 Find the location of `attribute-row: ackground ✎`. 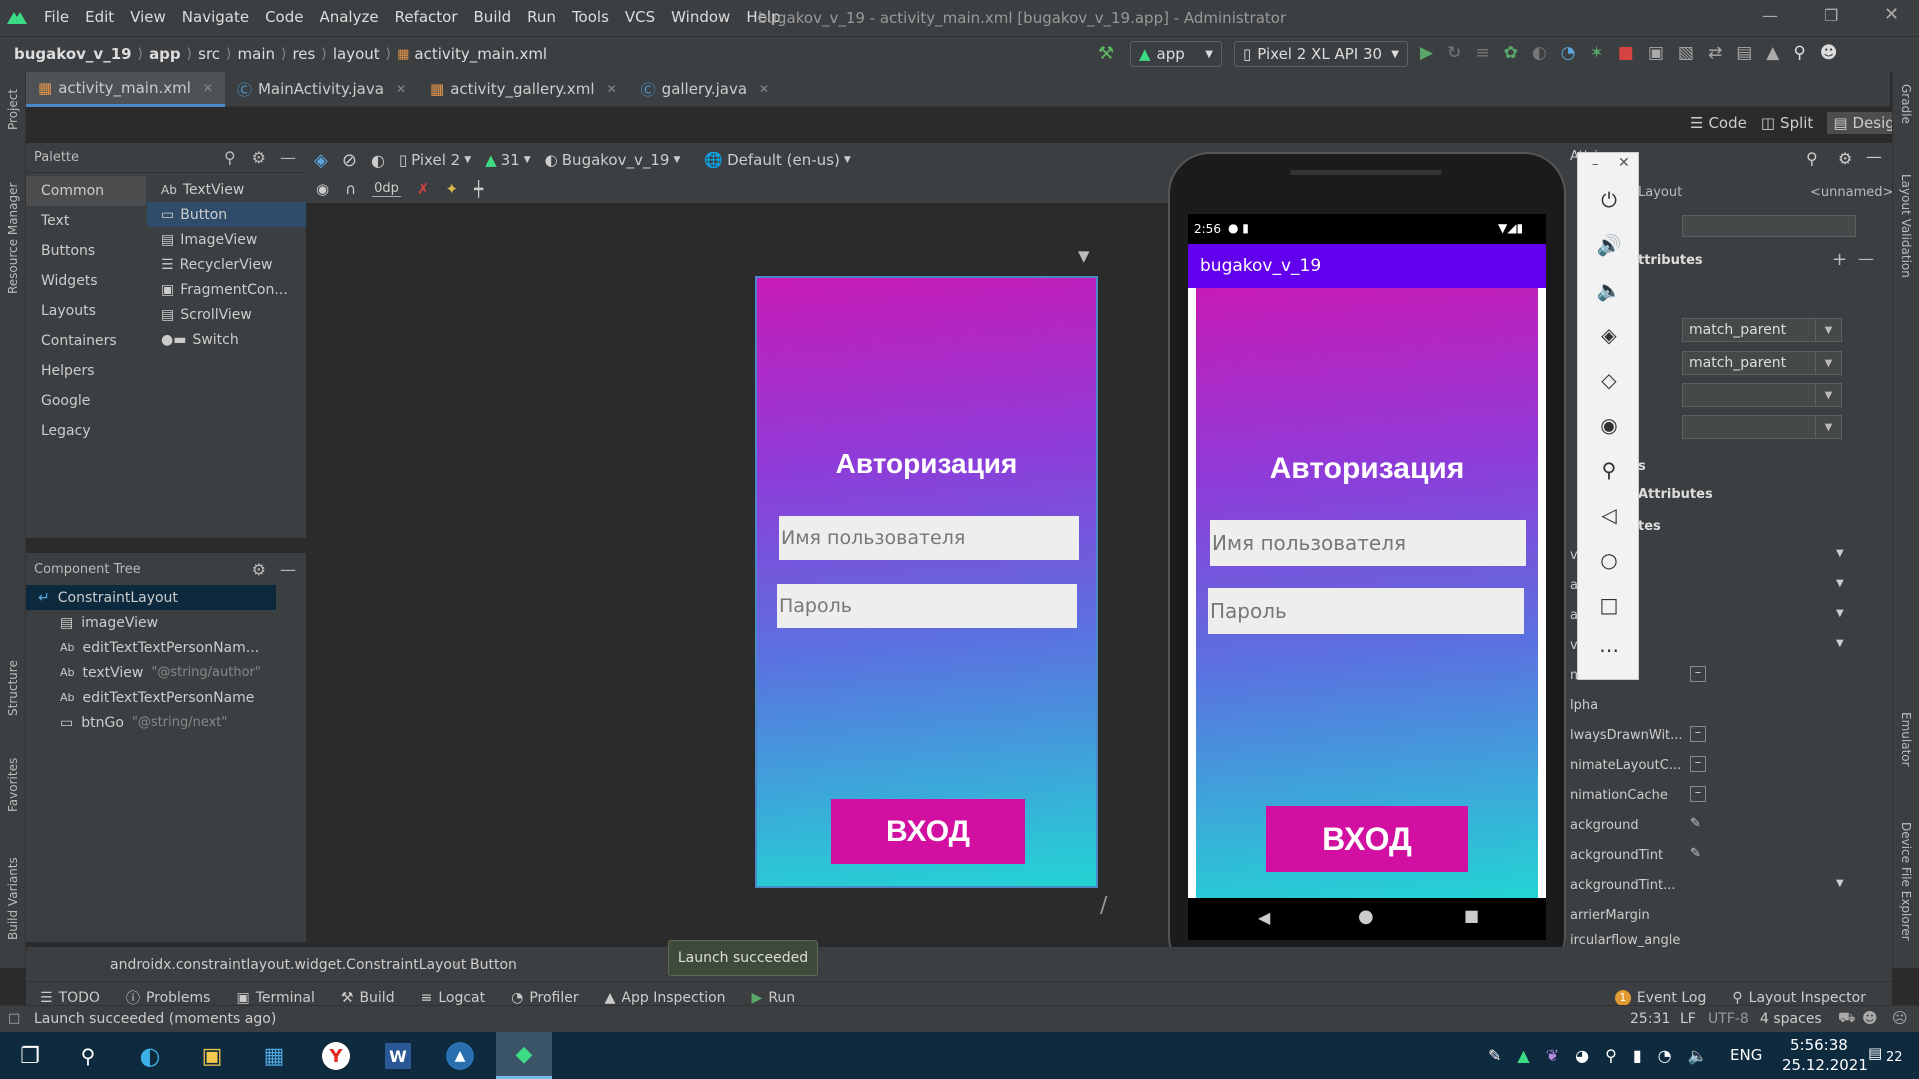

attribute-row: ackground ✎ is located at coordinates (1721, 826).